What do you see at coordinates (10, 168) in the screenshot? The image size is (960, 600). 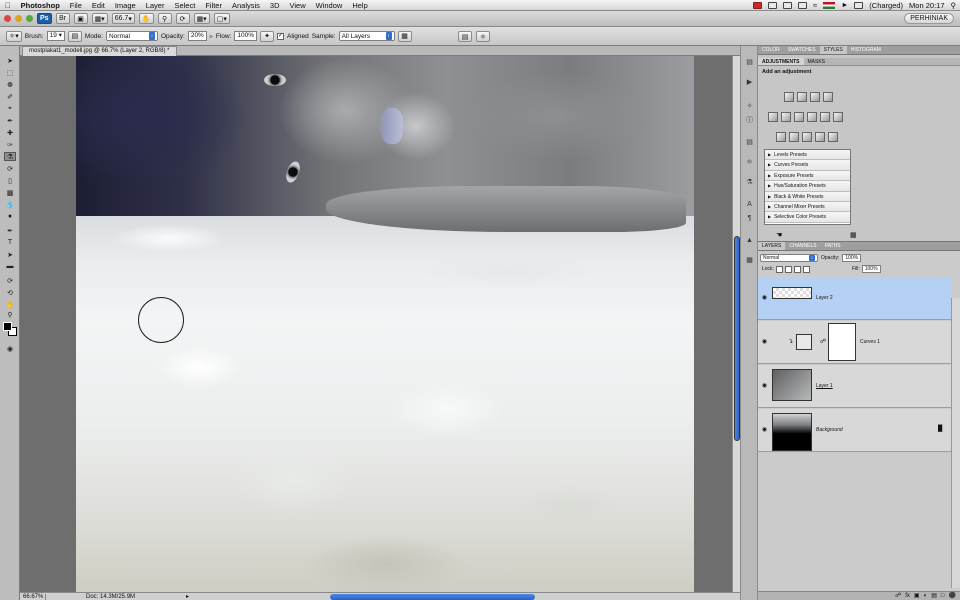 I see `history-brush-tool-icon: ⟳` at bounding box center [10, 168].